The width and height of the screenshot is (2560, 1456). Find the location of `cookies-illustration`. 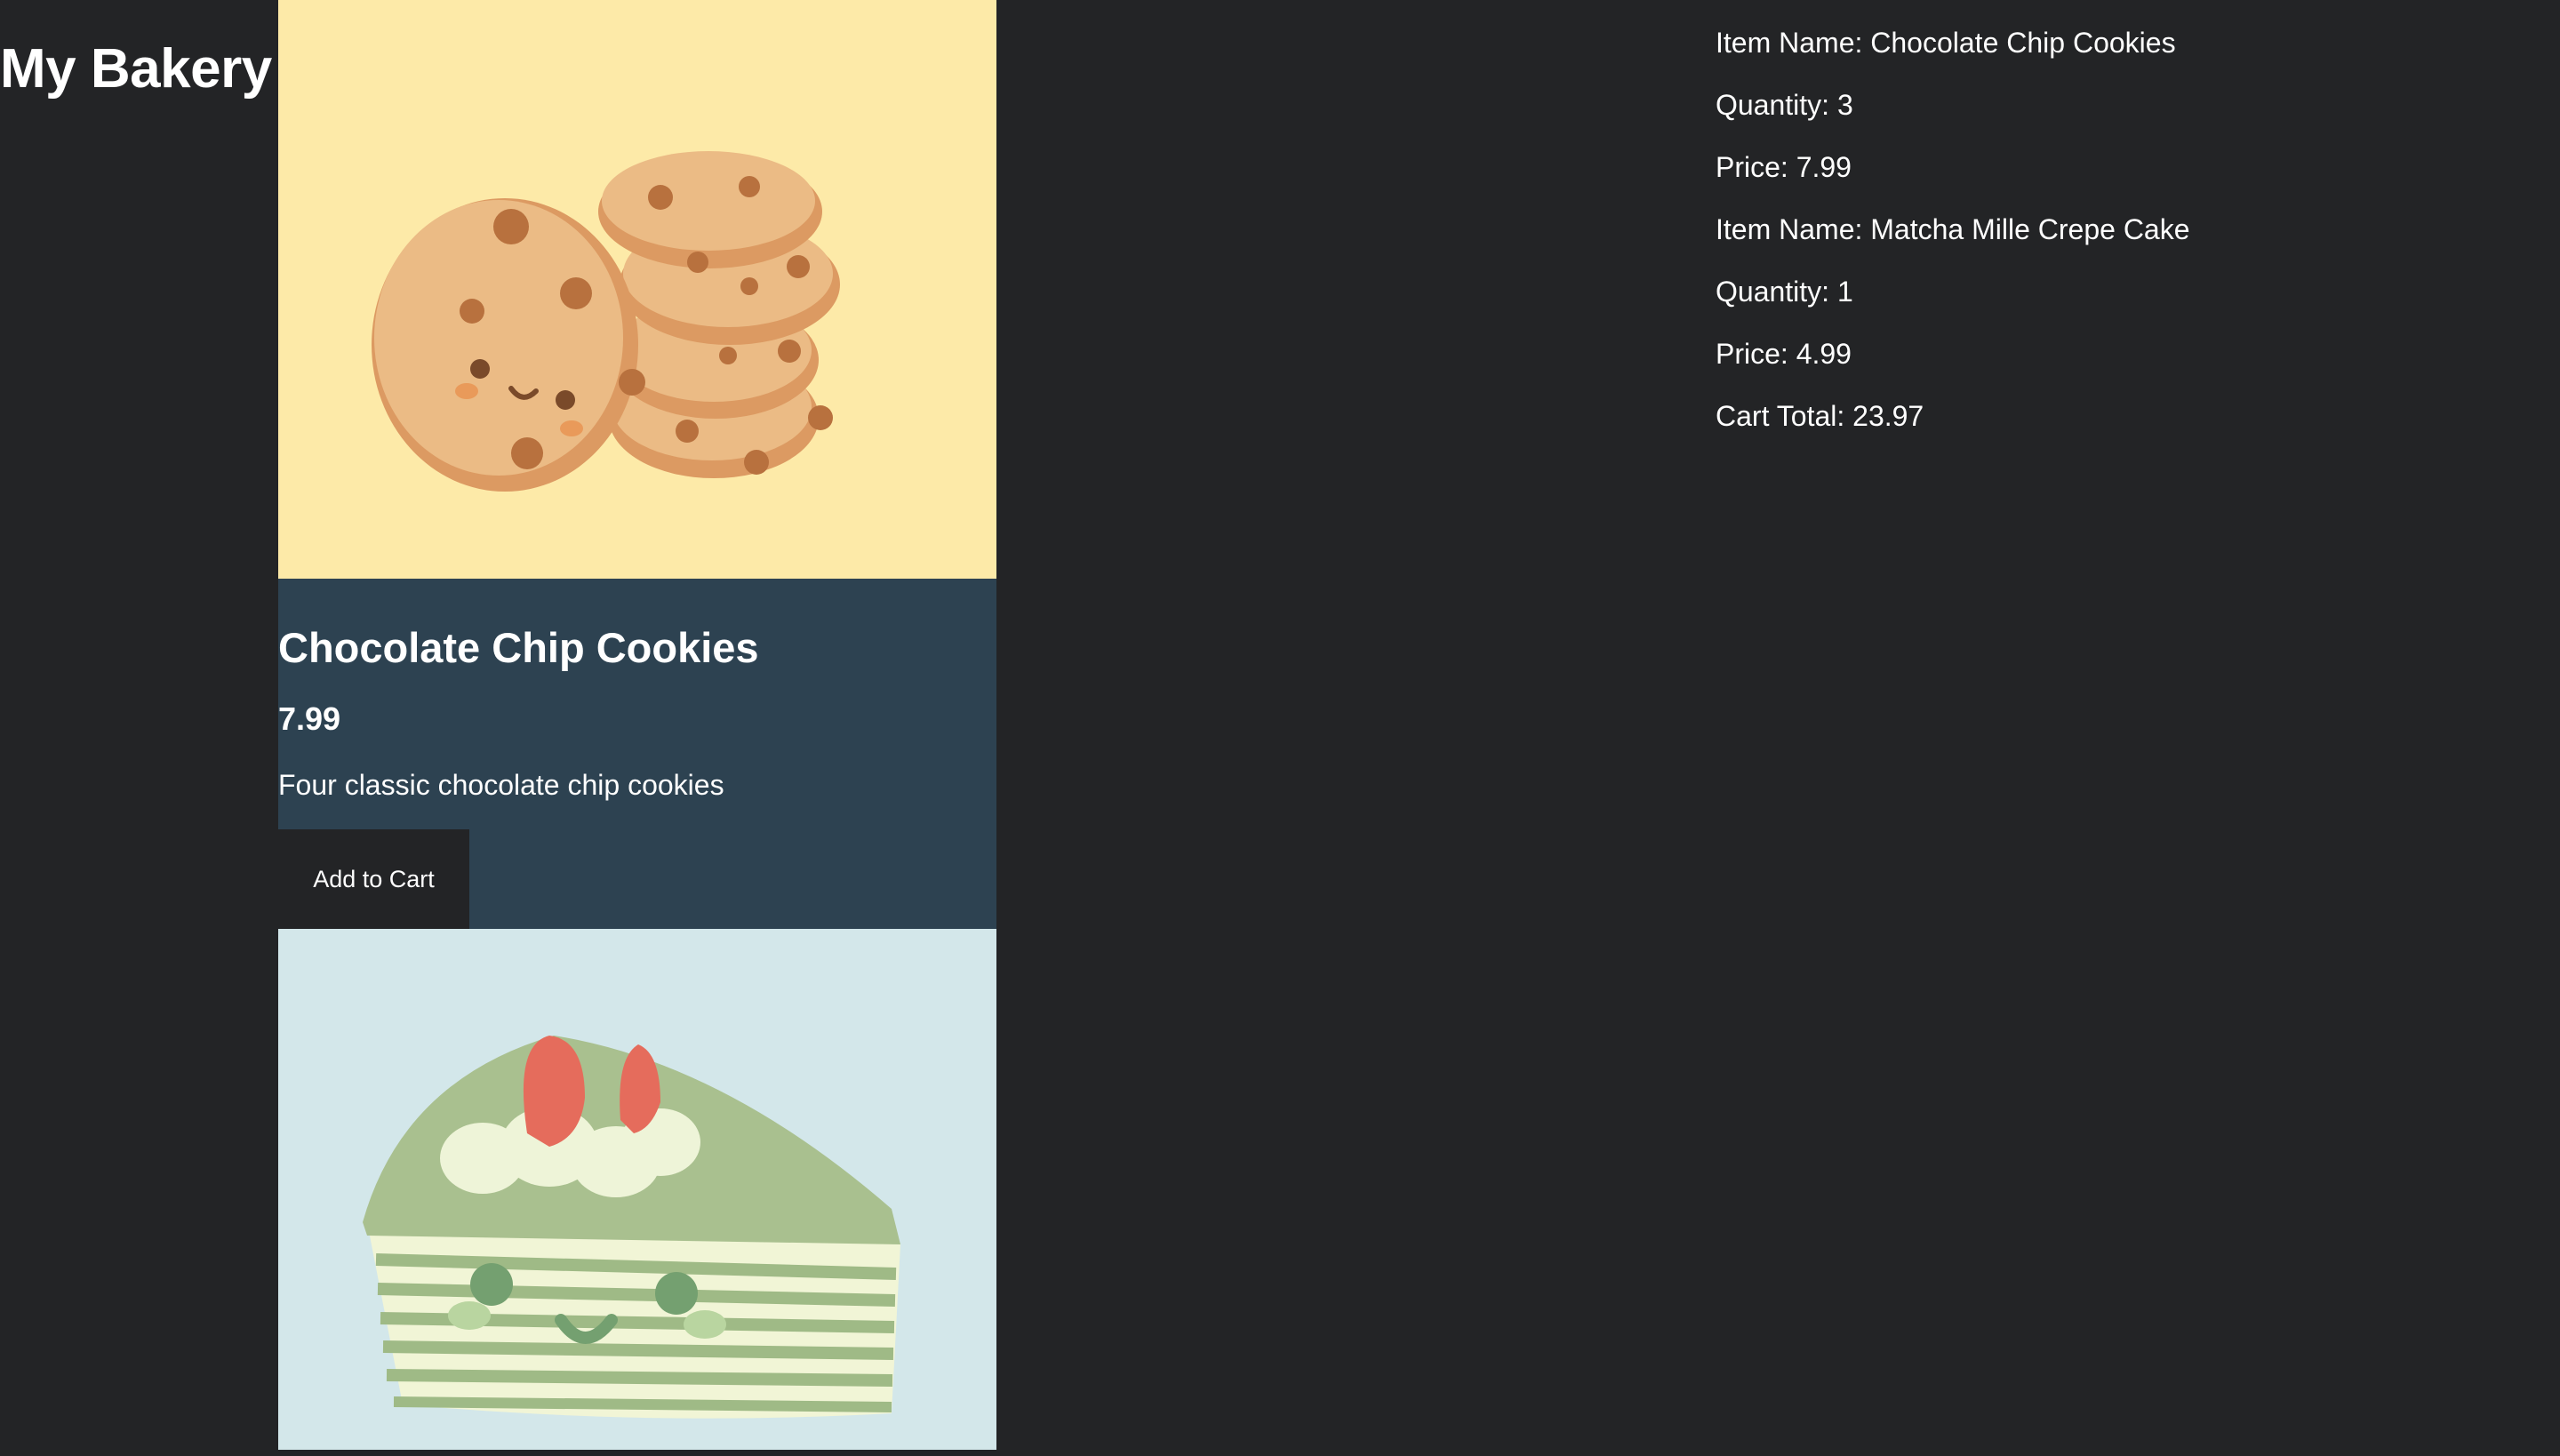

cookies-illustration is located at coordinates (637, 289).